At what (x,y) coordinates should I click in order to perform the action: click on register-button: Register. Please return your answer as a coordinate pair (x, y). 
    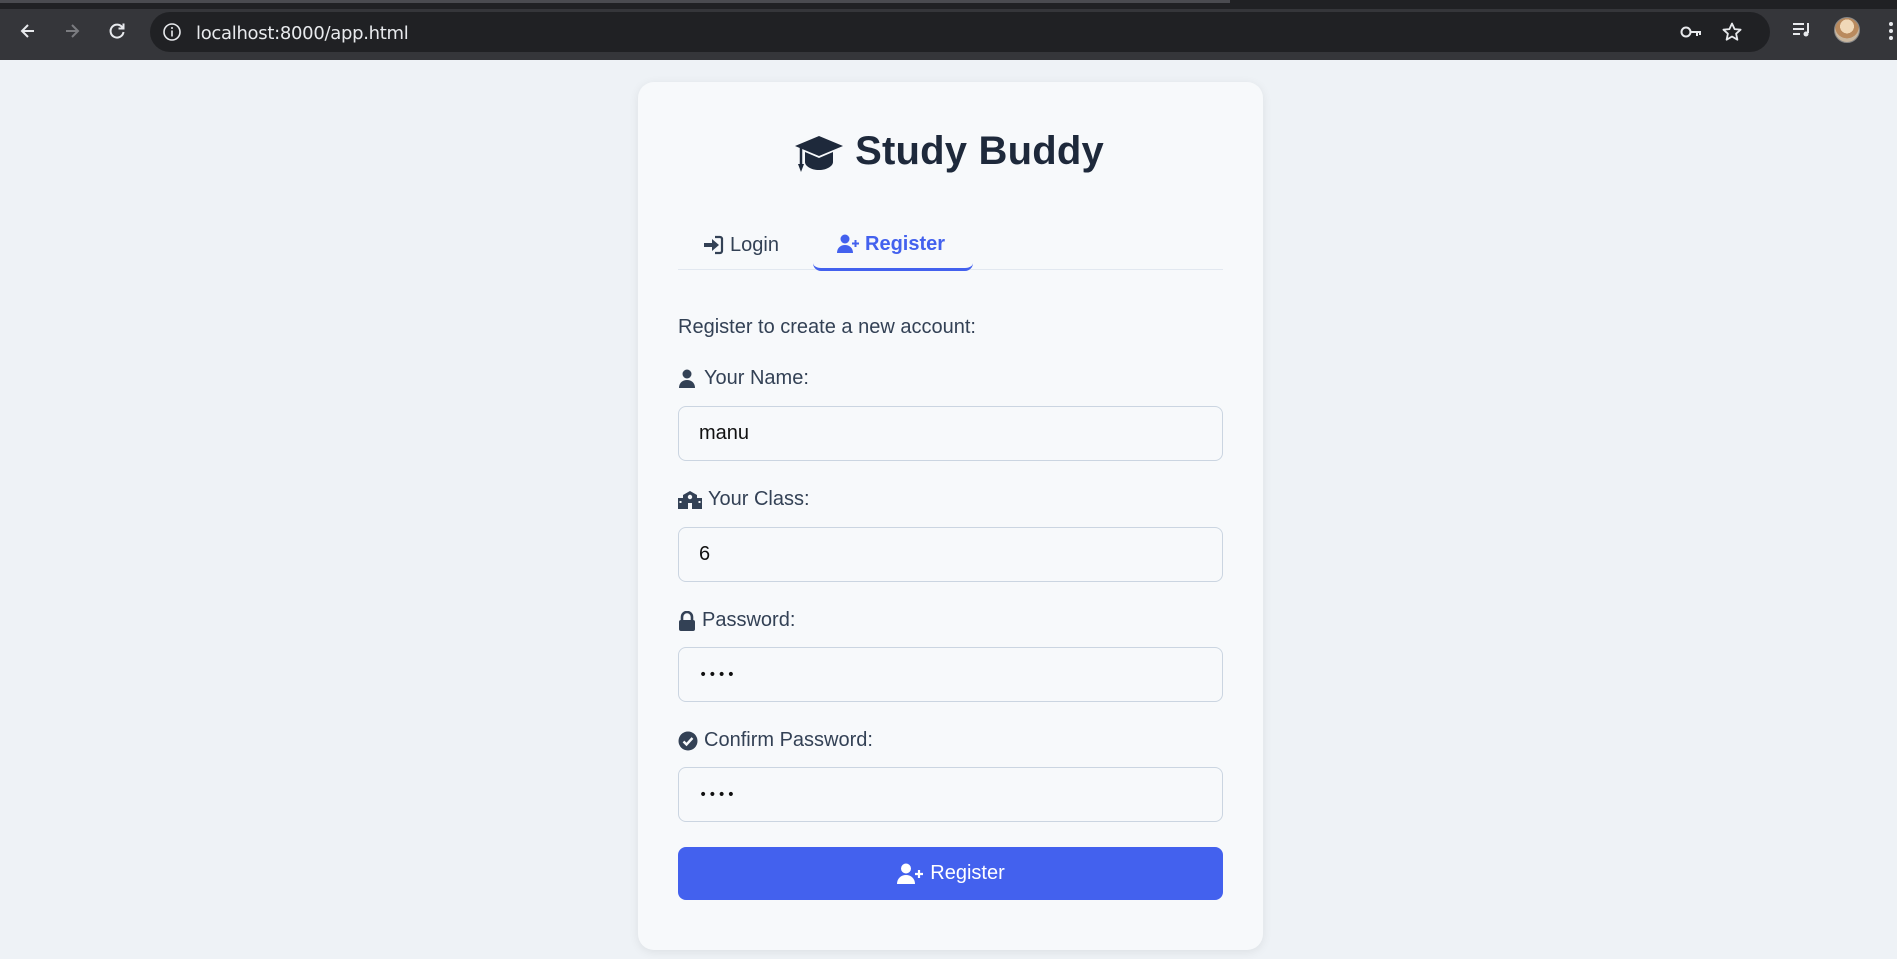
    Looking at the image, I should click on (950, 873).